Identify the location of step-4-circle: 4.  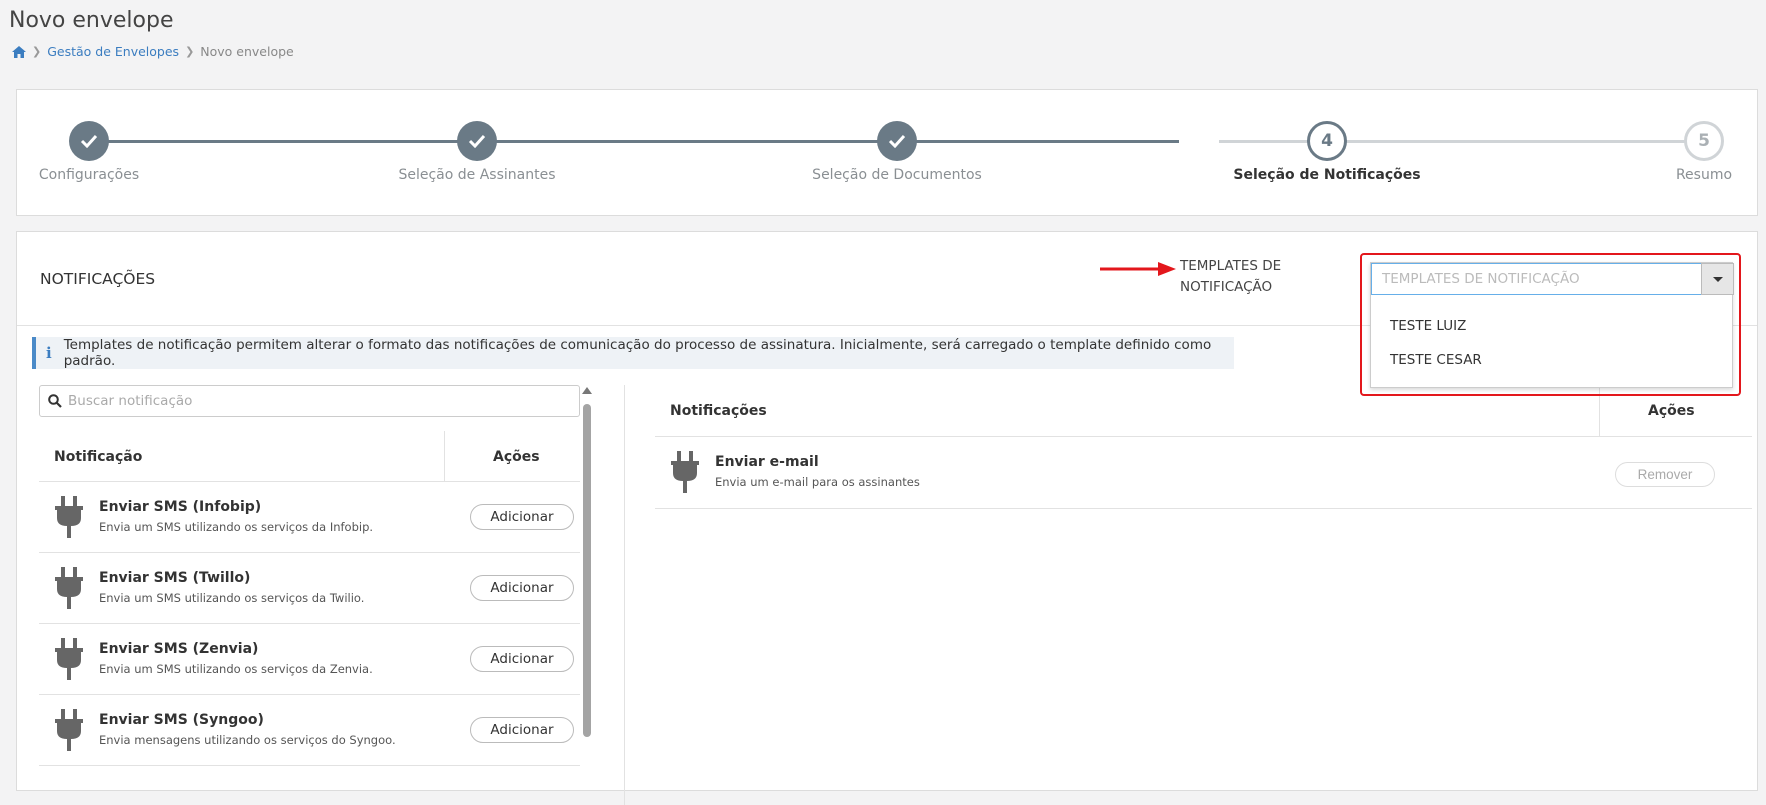
(1327, 141).